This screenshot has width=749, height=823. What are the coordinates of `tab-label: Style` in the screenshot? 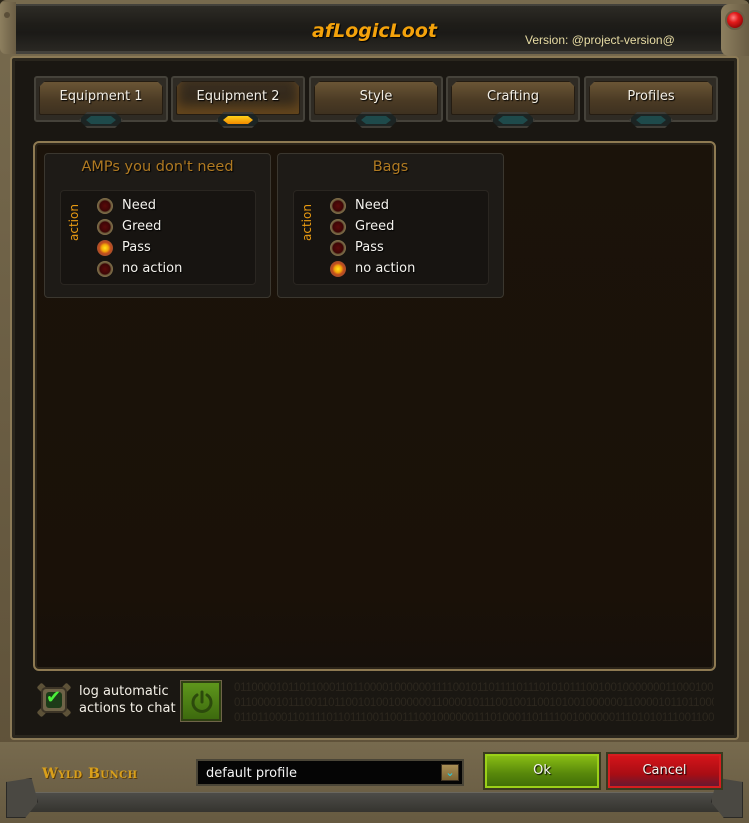 It's located at (376, 96).